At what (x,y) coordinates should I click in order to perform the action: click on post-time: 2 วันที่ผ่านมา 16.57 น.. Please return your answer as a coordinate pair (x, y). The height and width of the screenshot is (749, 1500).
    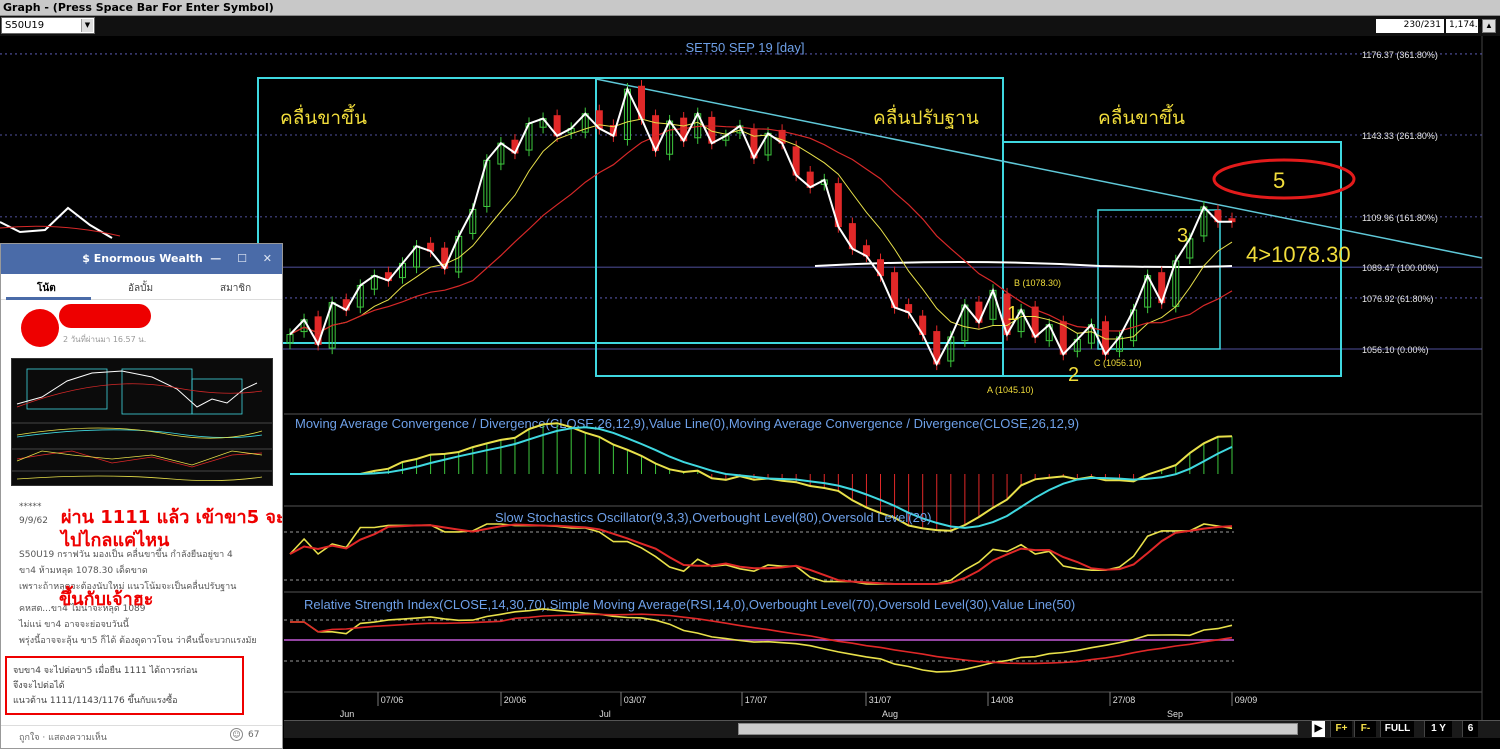
    Looking at the image, I should click on (105, 339).